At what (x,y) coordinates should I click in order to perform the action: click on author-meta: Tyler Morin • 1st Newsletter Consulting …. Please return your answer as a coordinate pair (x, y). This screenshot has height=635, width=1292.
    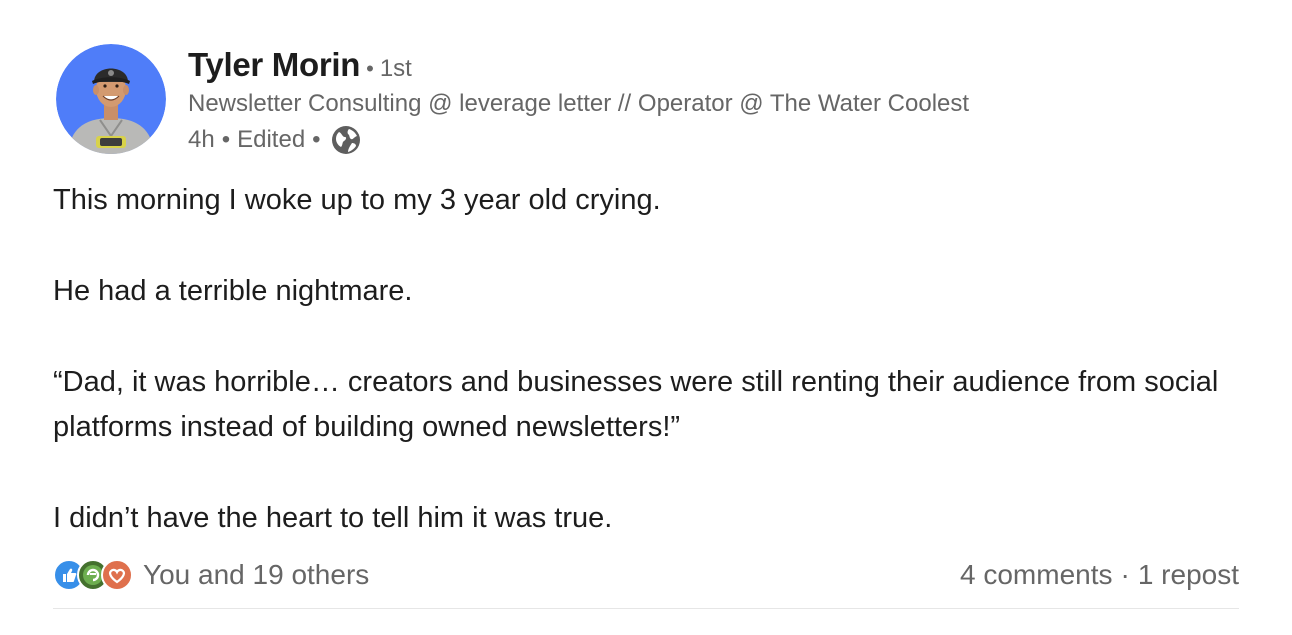
    Looking at the image, I should click on (578, 102).